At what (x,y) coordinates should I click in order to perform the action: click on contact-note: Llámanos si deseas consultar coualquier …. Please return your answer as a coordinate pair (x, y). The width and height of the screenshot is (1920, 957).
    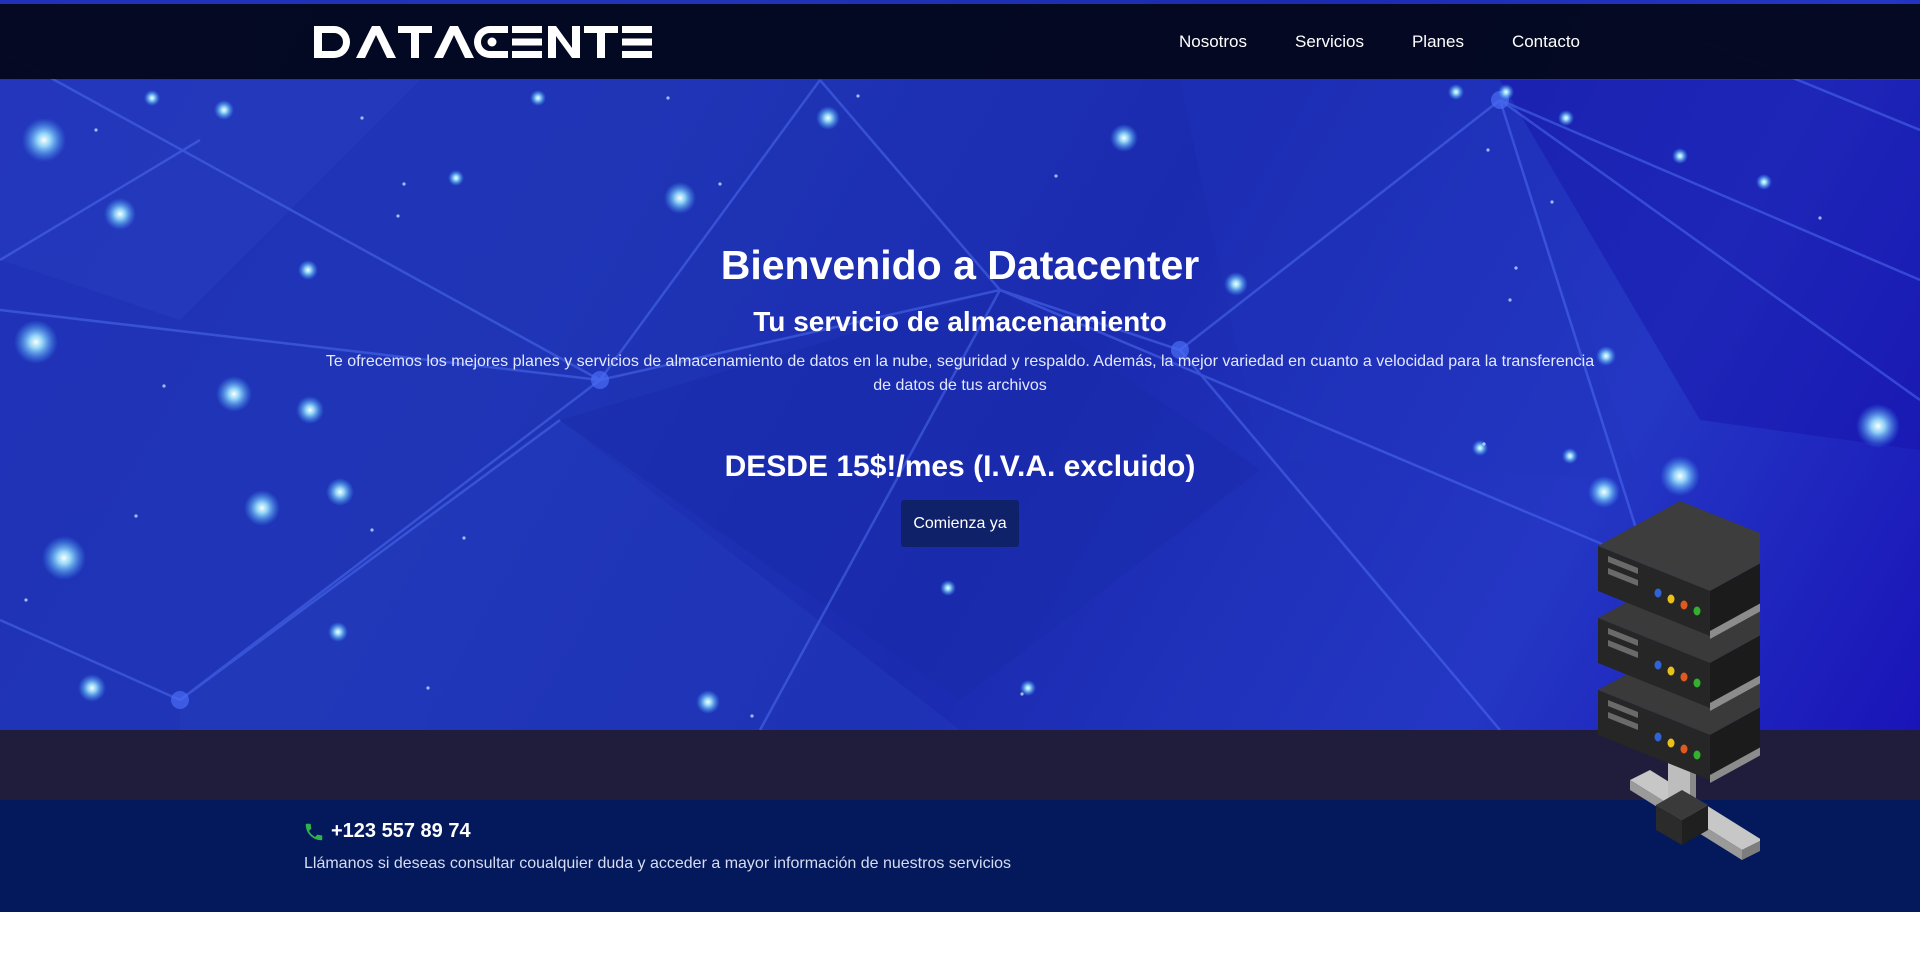
    Looking at the image, I should click on (658, 863).